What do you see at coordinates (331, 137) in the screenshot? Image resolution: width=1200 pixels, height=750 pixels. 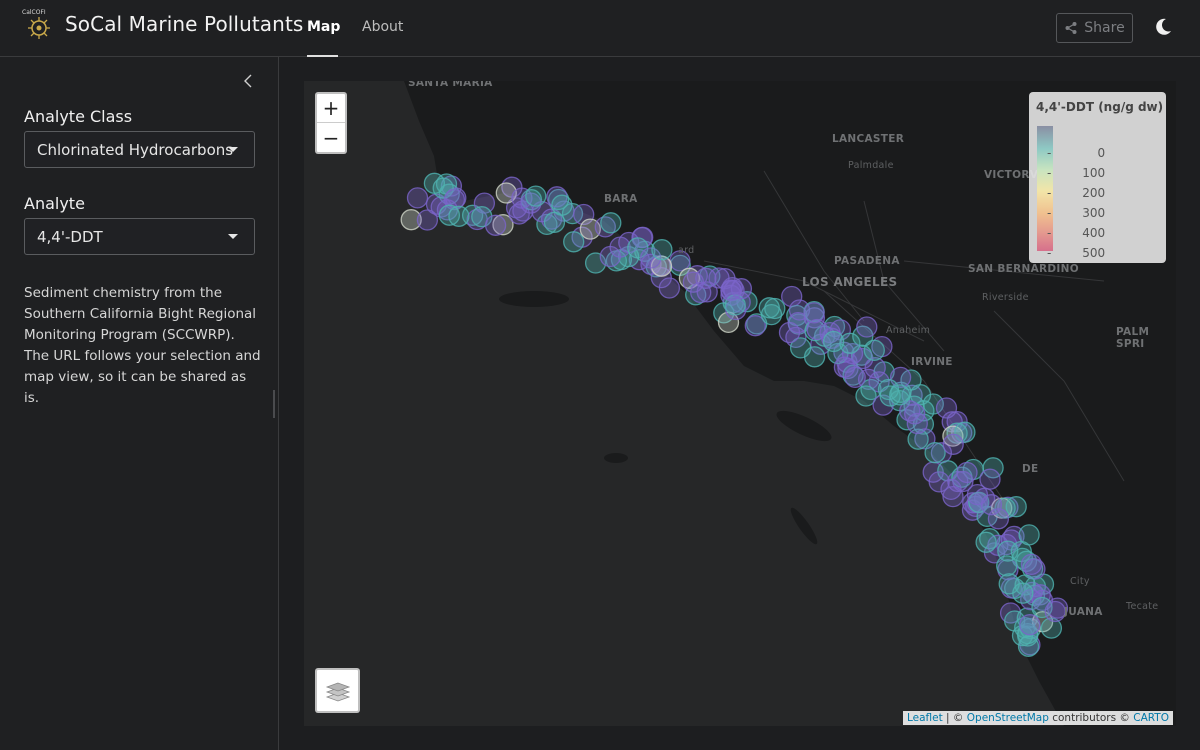 I see `zoom-out-button: −` at bounding box center [331, 137].